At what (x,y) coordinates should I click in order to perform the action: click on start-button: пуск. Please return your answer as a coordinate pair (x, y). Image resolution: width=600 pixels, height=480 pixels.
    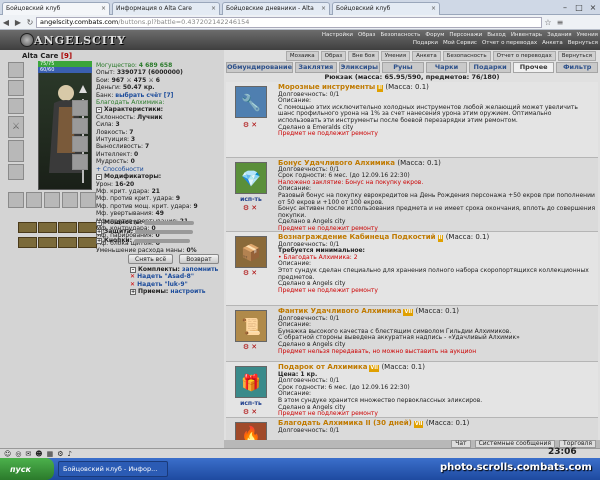
    Looking at the image, I should click on (27, 469).